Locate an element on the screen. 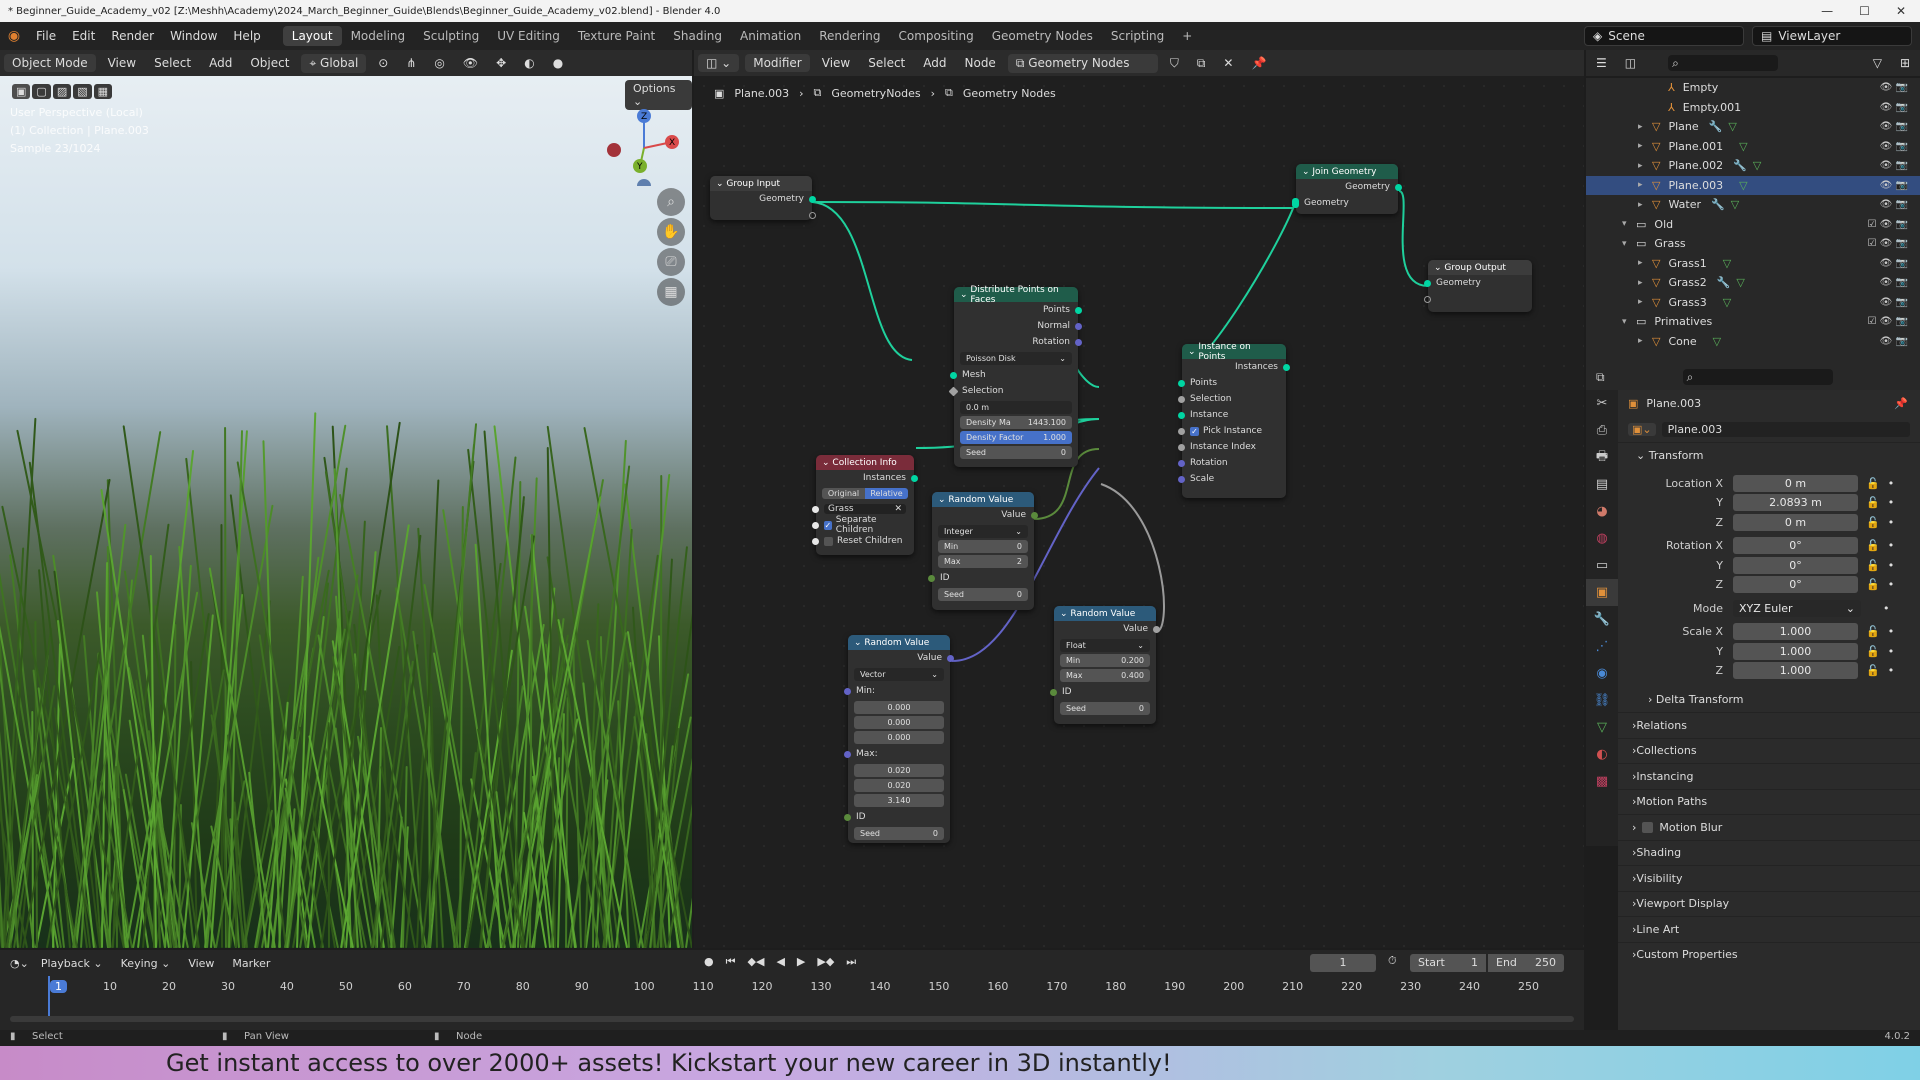 The image size is (1920, 1080). close-icon: ✕ is located at coordinates (1901, 11).